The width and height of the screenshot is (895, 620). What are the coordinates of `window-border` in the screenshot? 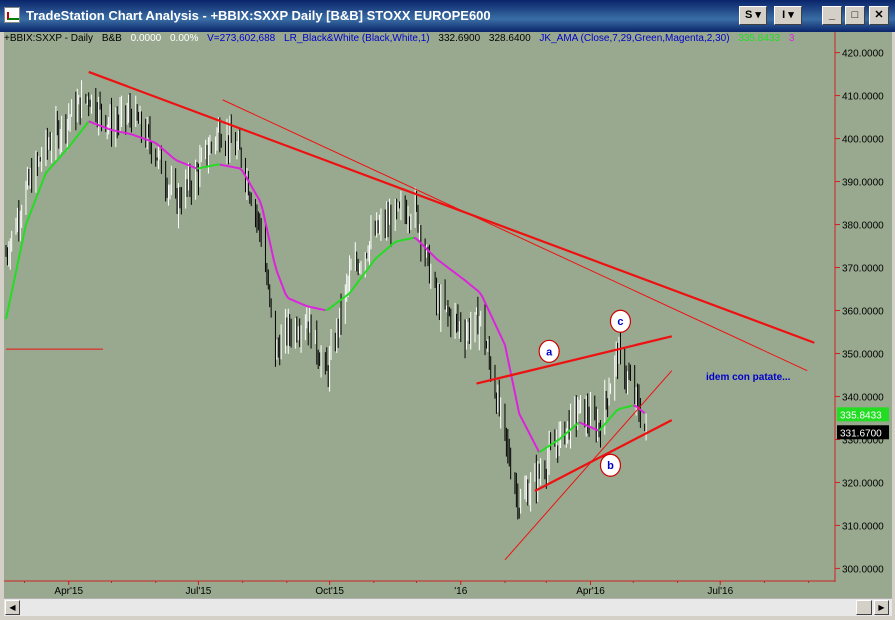 It's located at (447, 618).